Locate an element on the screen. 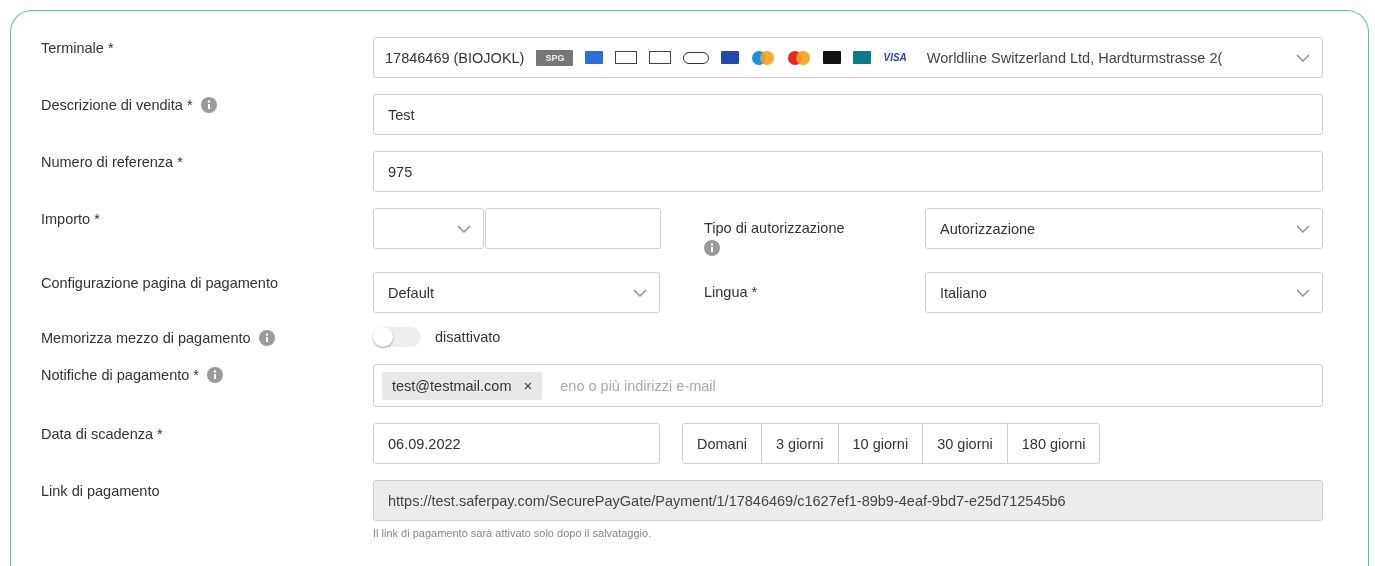 The height and width of the screenshot is (566, 1375). amount-input is located at coordinates (573, 228).